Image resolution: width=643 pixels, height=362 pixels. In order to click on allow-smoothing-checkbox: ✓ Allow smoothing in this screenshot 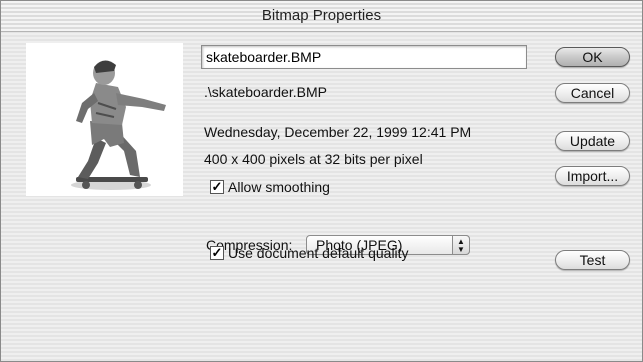, I will do `click(270, 187)`.